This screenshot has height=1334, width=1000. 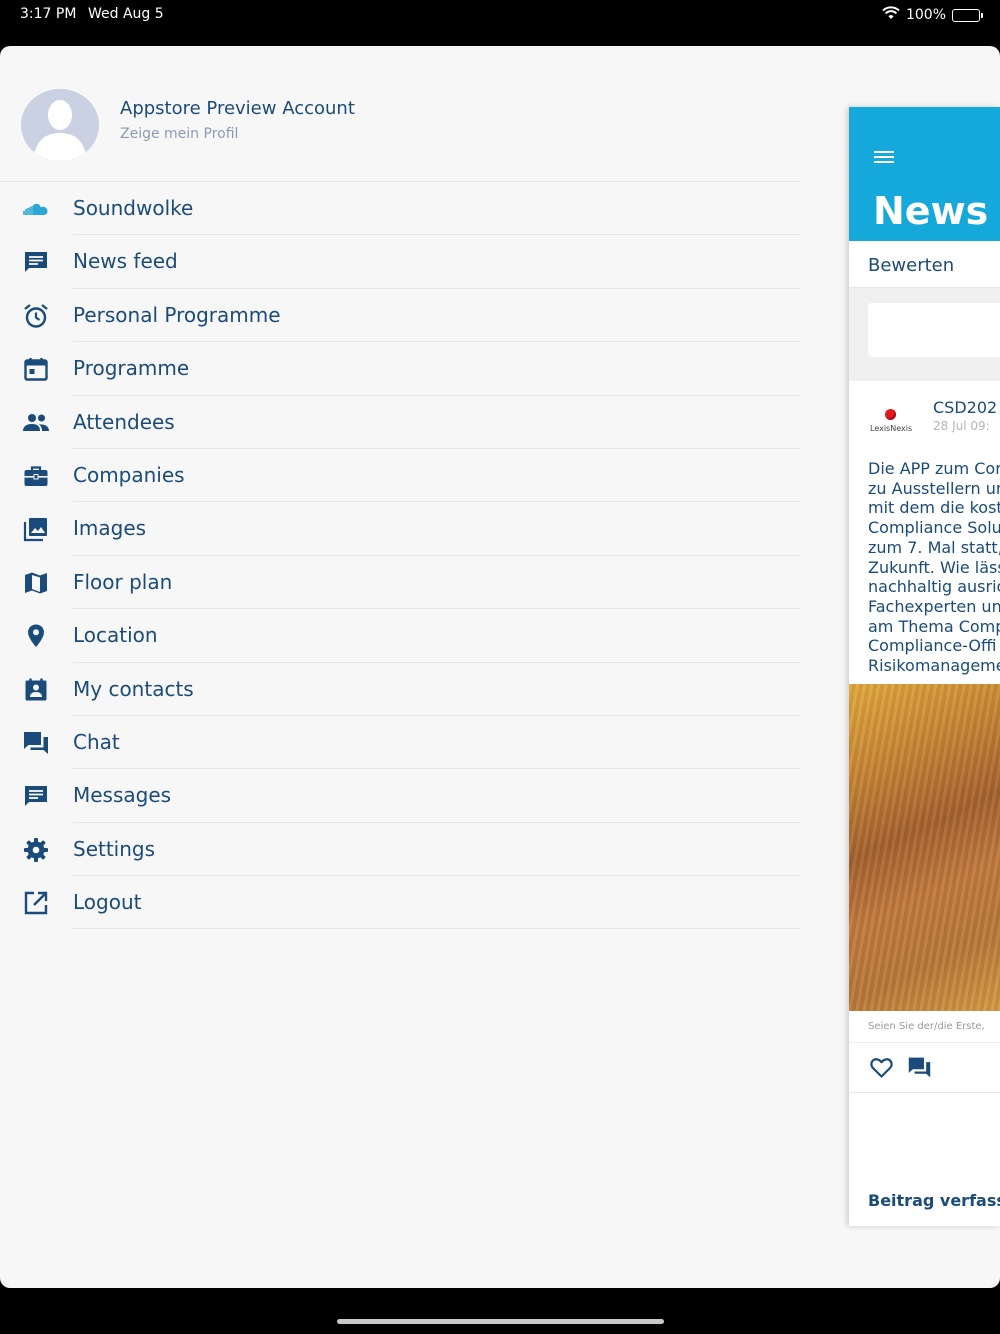 What do you see at coordinates (400, 689) in the screenshot?
I see `menu-item-my-contacts: My contacts` at bounding box center [400, 689].